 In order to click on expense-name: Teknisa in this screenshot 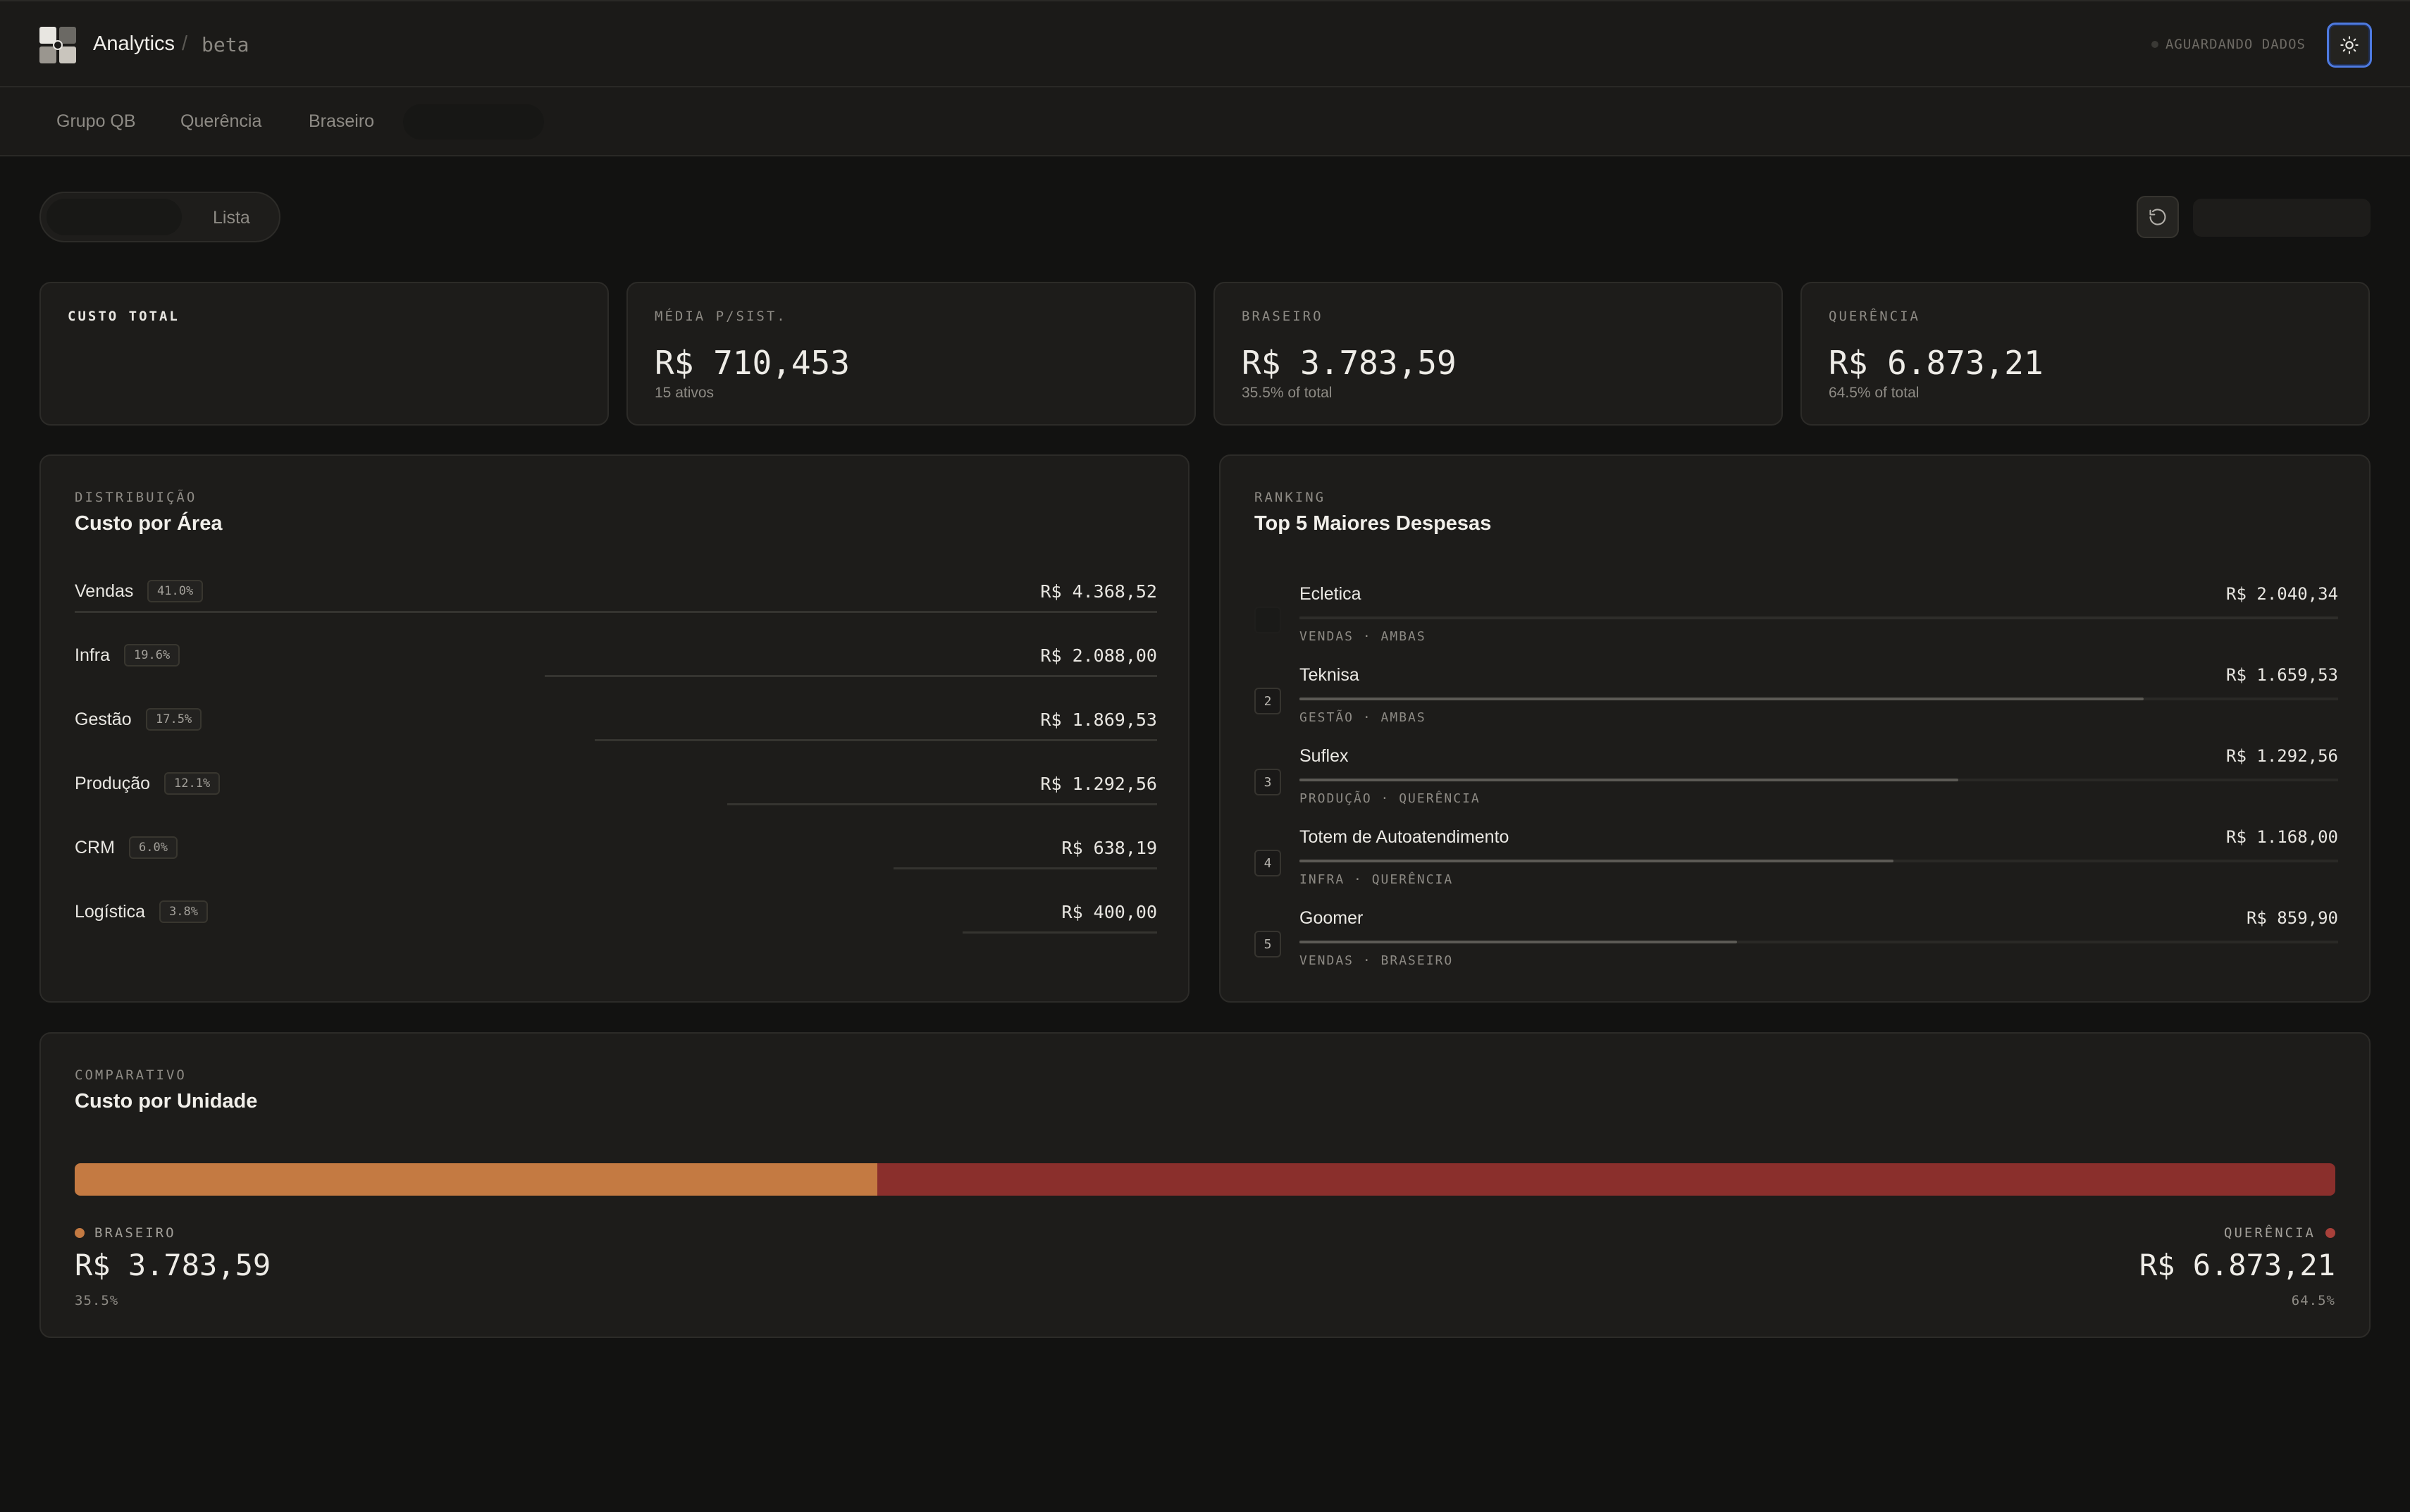, I will do `click(1329, 675)`.